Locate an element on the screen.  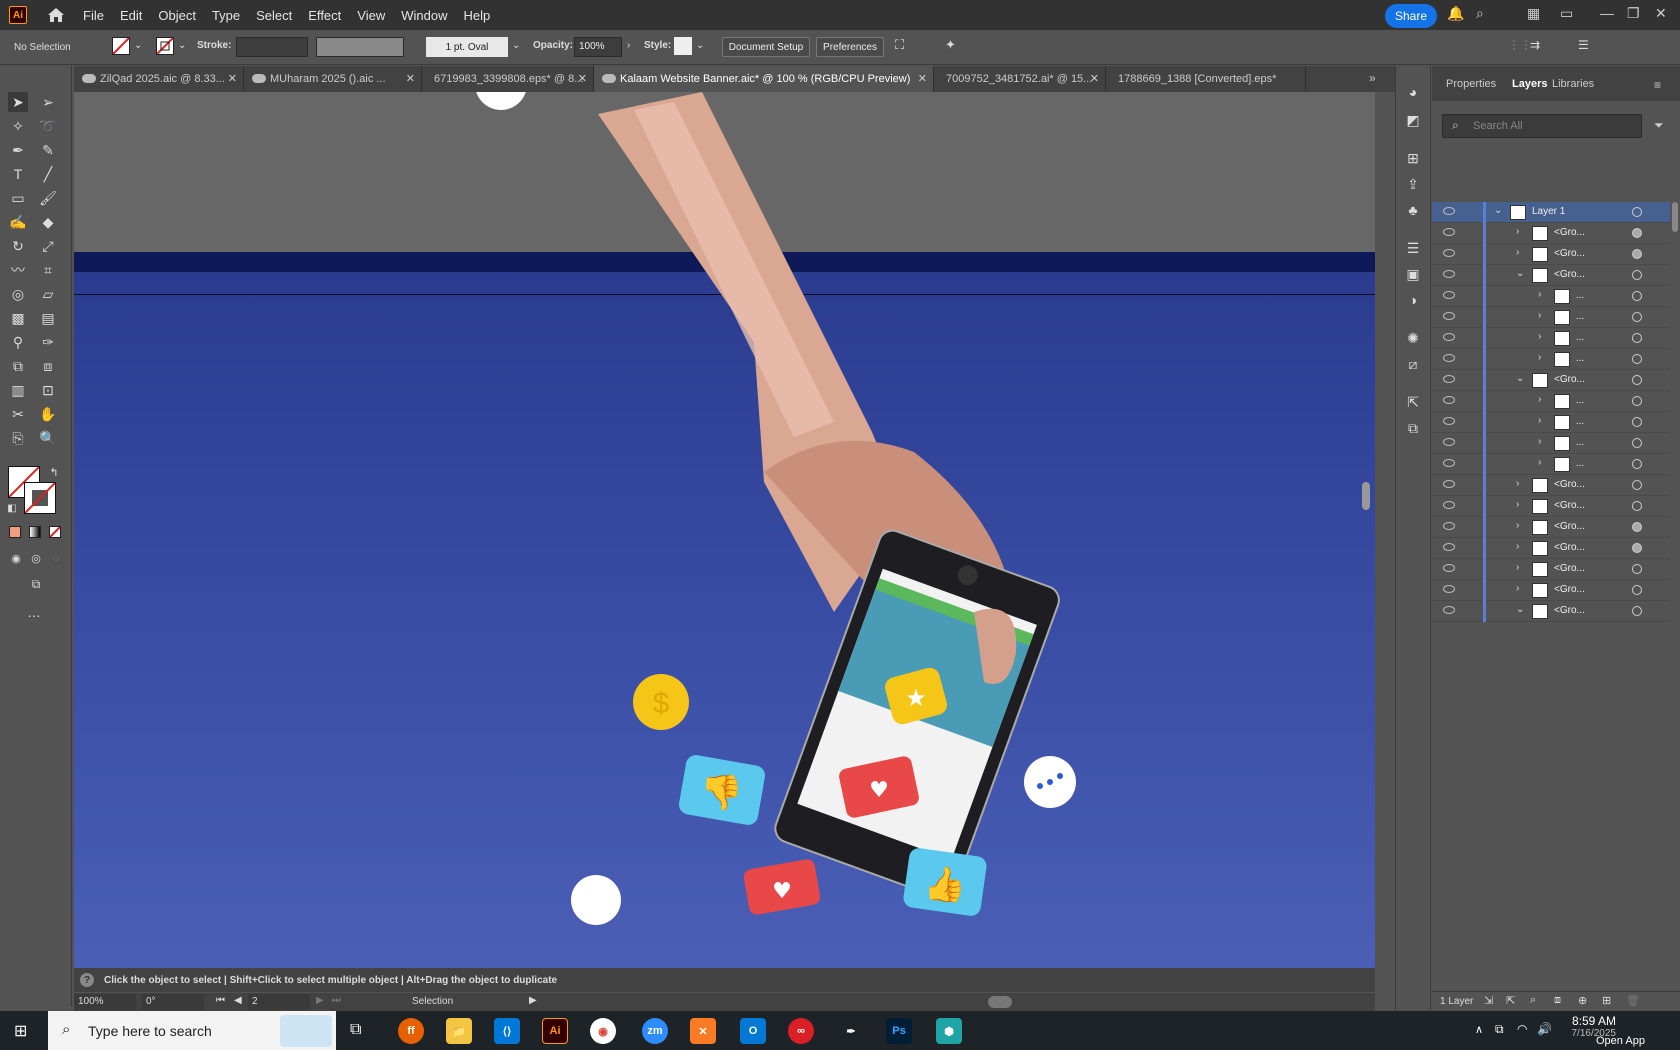
collect-export-icon: ⇲ is located at coordinates (1488, 1000).